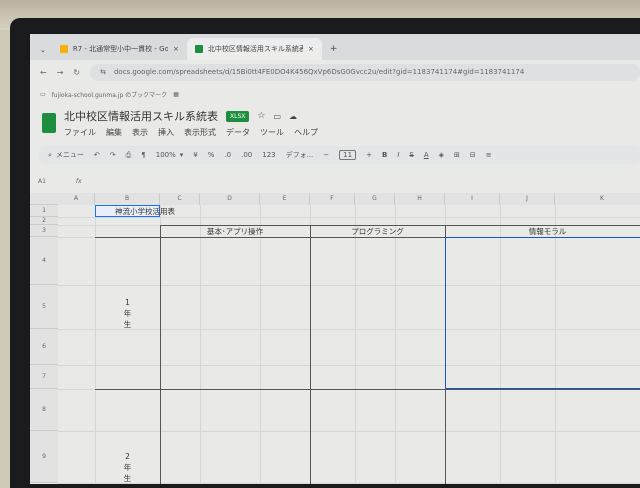 The width and height of the screenshot is (640, 488). Describe the element at coordinates (527, 199) in the screenshot. I see `column-header-J: J` at that location.